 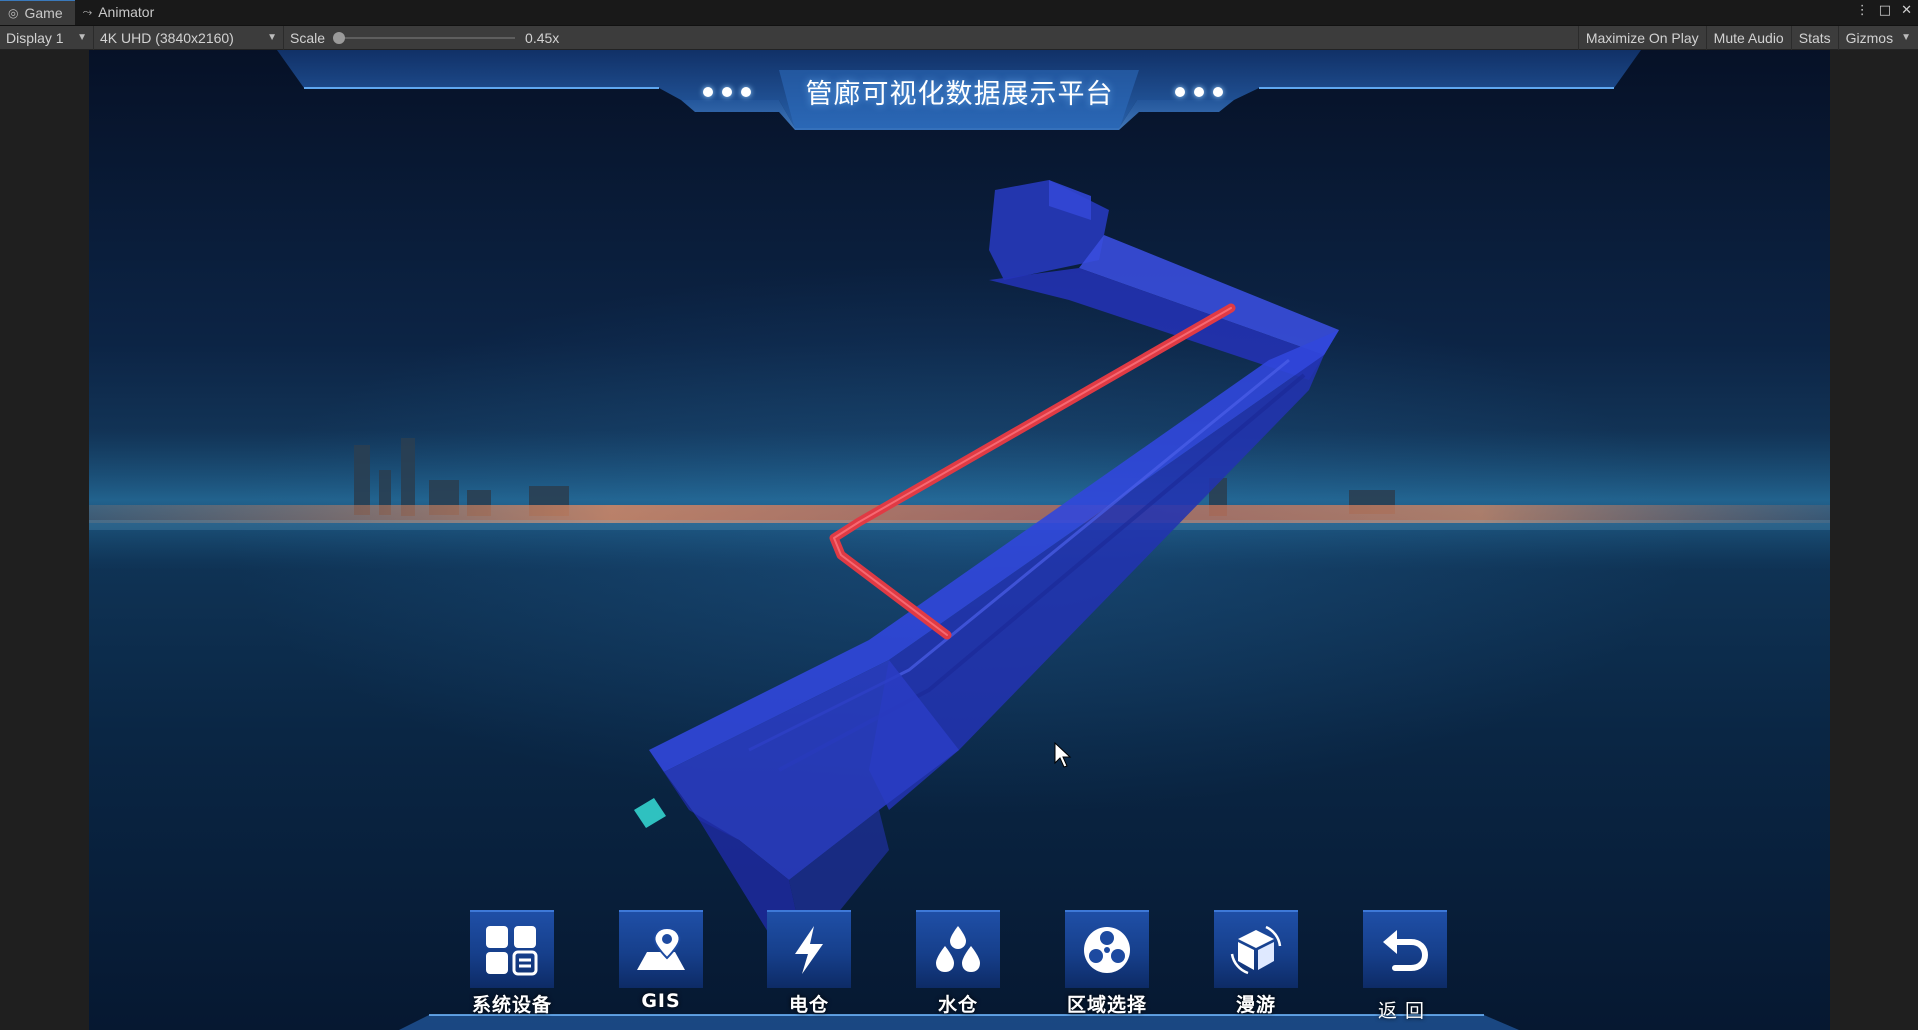 I want to click on return-button: 返回, so click(x=1405, y=968).